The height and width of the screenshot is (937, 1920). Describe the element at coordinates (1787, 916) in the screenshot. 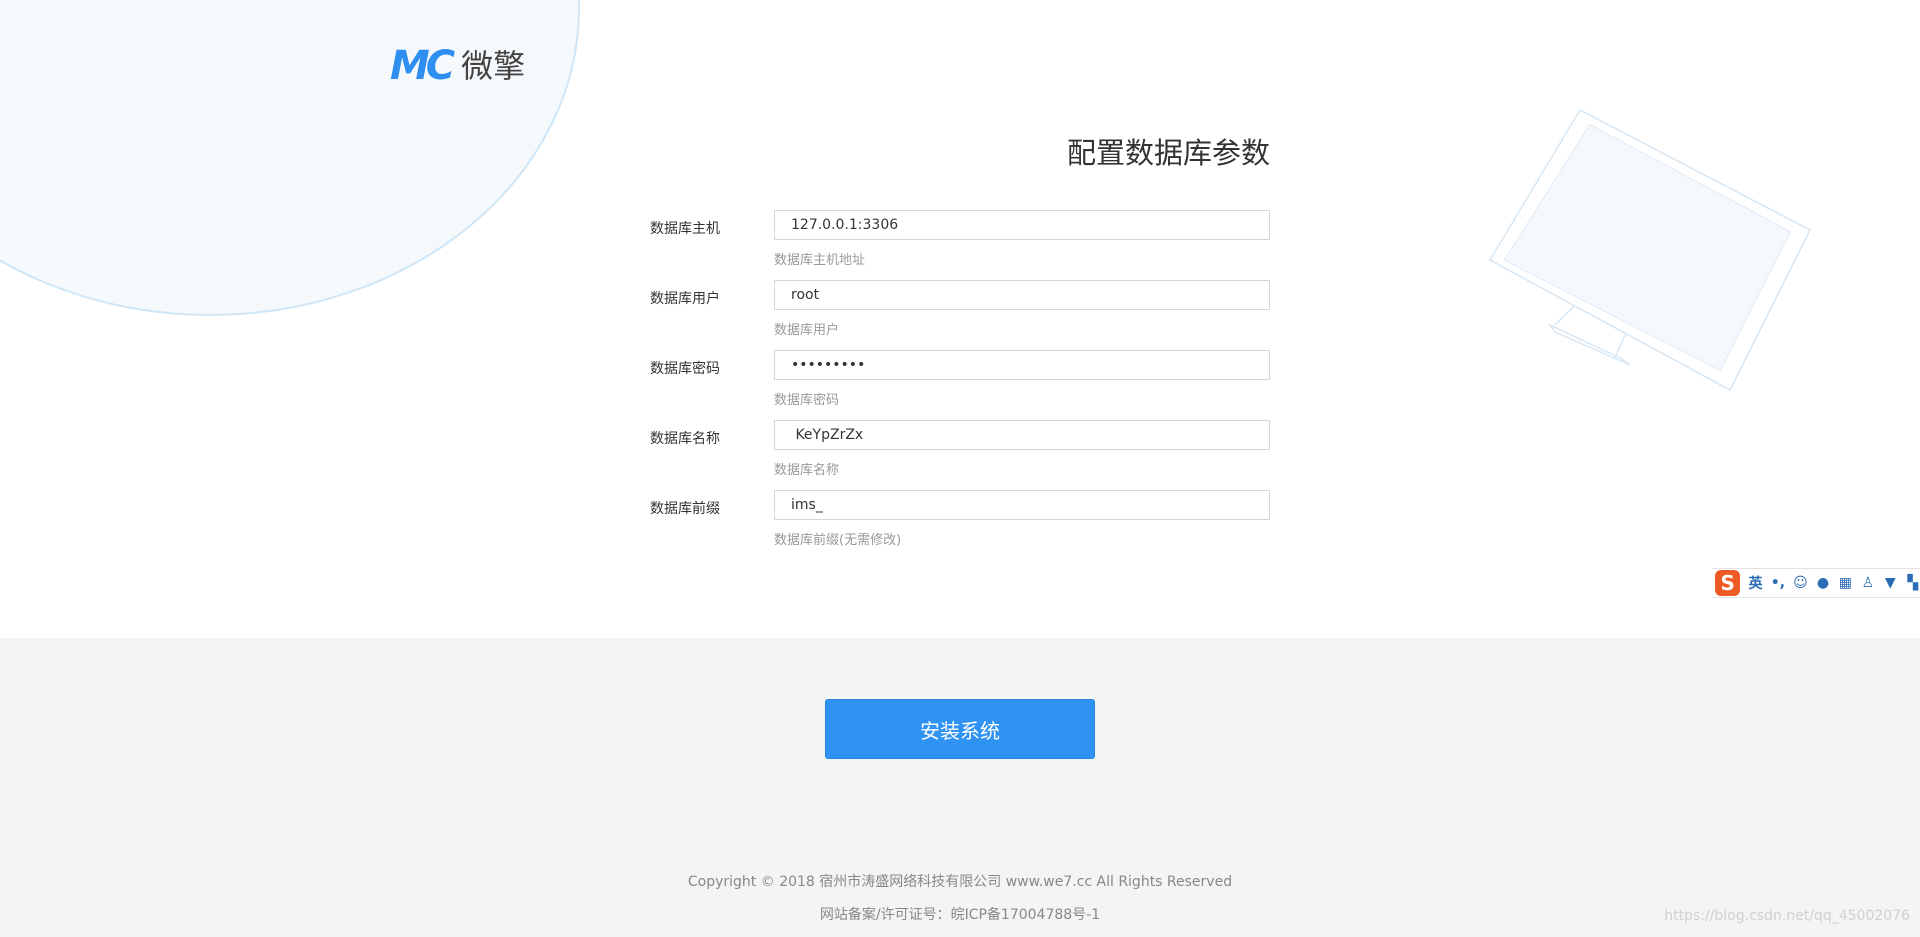

I see `blog-watermark: https://blog.csdn.net/qq_45002076` at that location.